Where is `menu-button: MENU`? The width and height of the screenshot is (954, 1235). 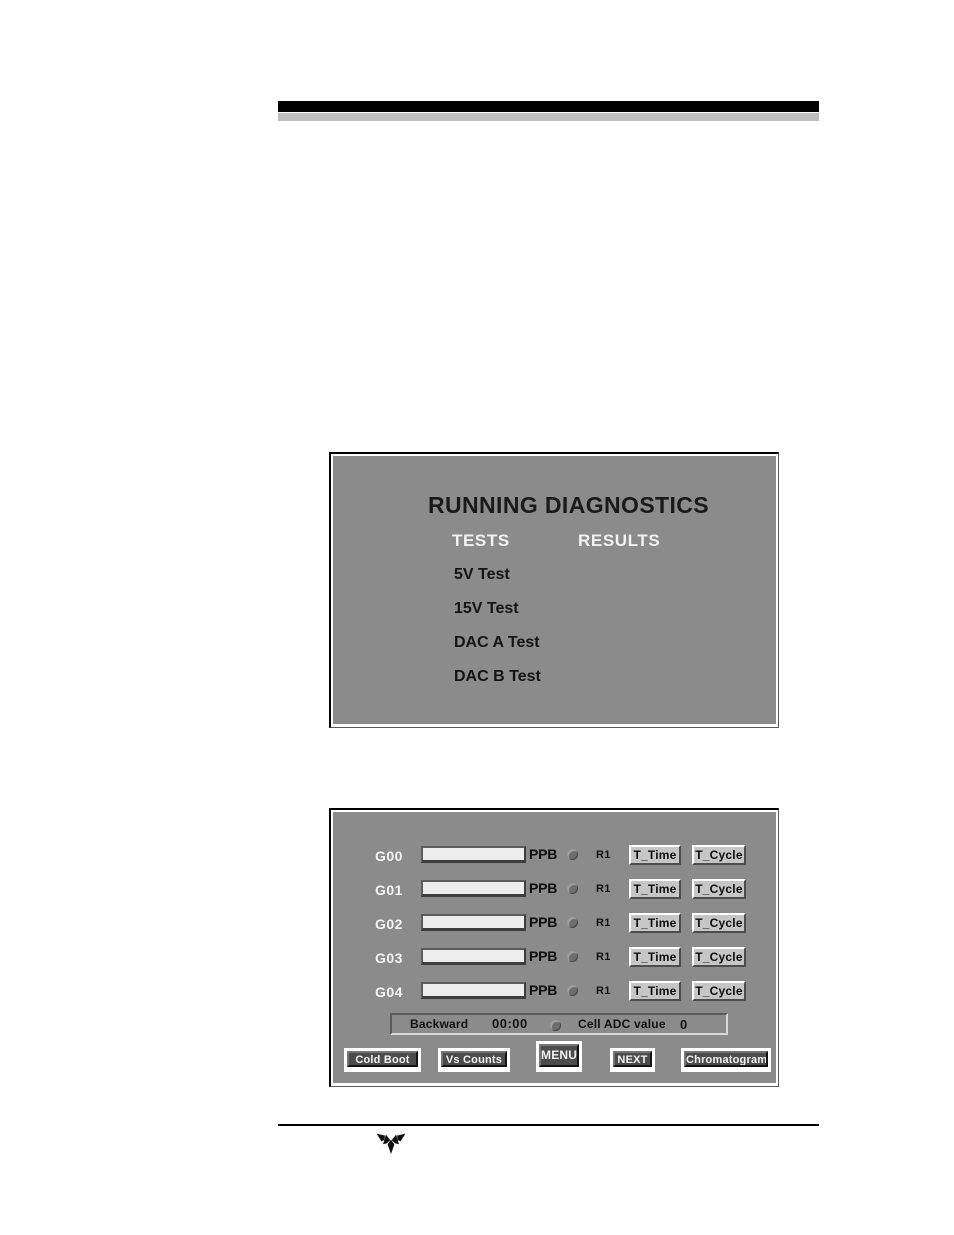 menu-button: MENU is located at coordinates (559, 1056).